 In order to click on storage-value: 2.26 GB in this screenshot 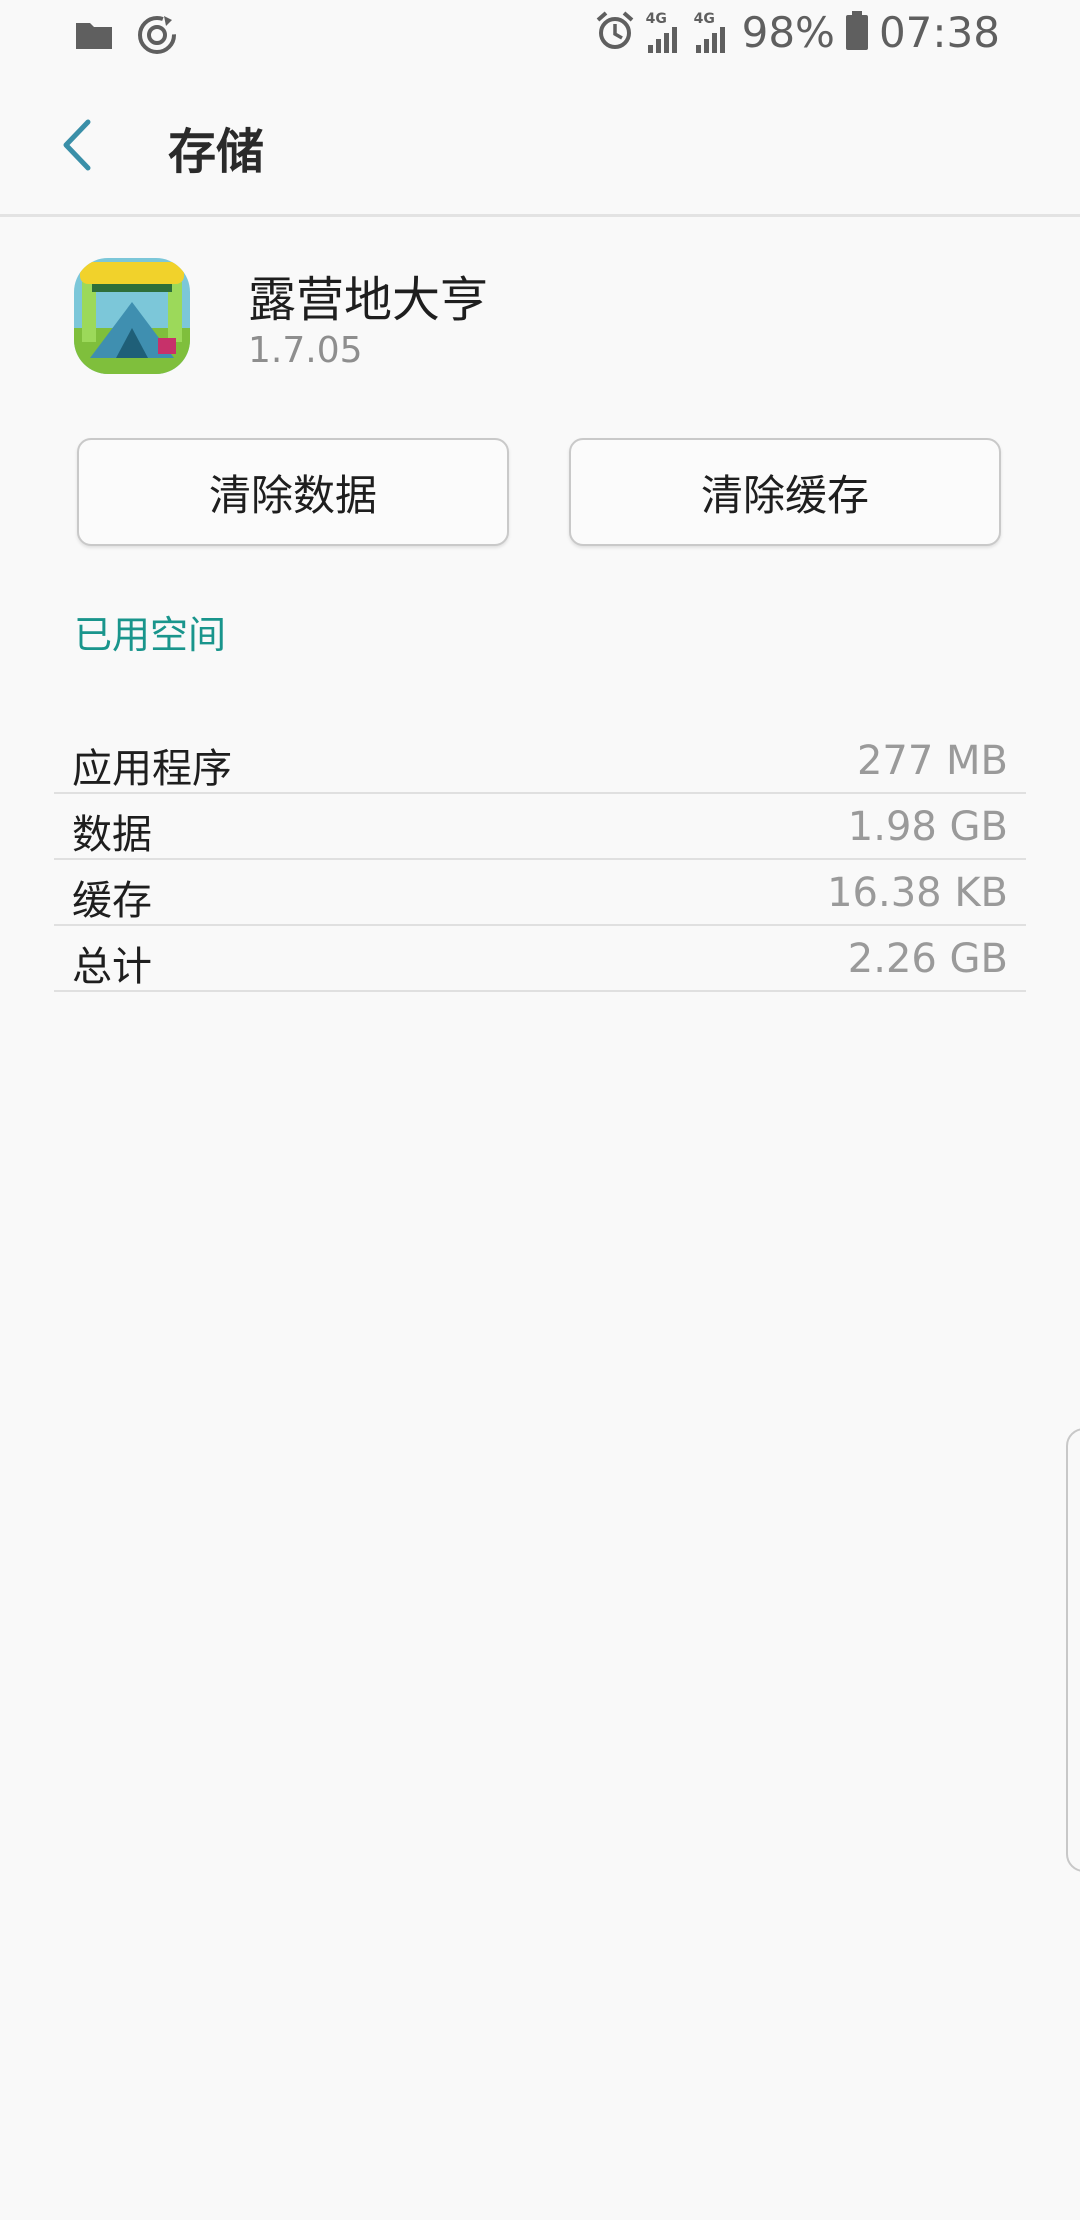, I will do `click(927, 959)`.